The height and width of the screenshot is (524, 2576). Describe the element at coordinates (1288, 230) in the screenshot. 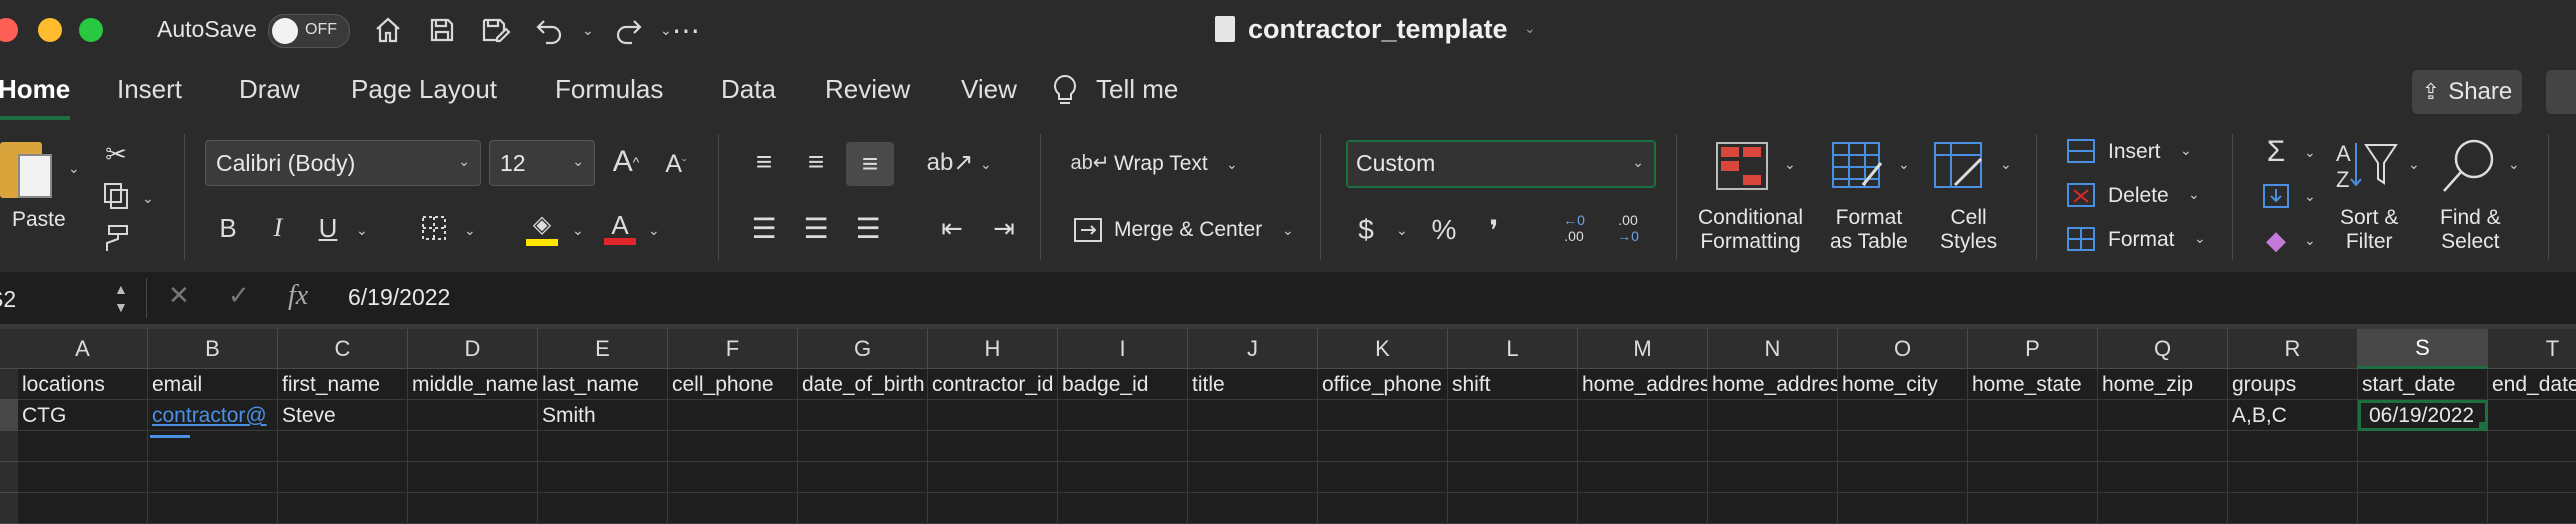

I see `merge-center-dropdown-icon: ⌄` at that location.